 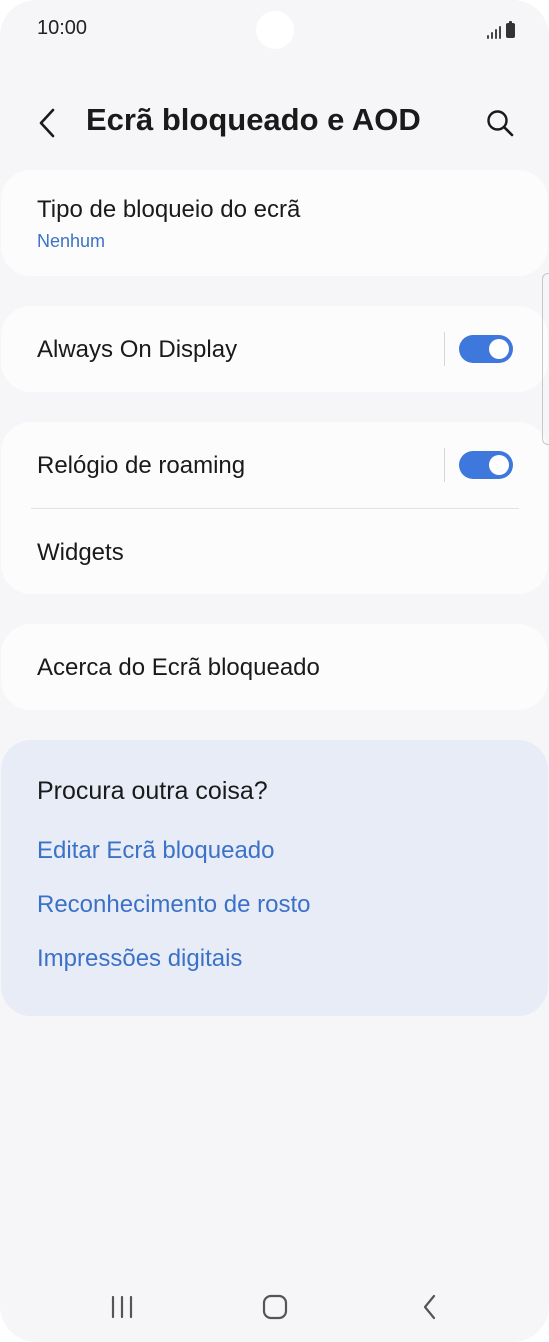 I want to click on about-row: Acerca do Ecrã bloqueado, so click(x=274, y=667).